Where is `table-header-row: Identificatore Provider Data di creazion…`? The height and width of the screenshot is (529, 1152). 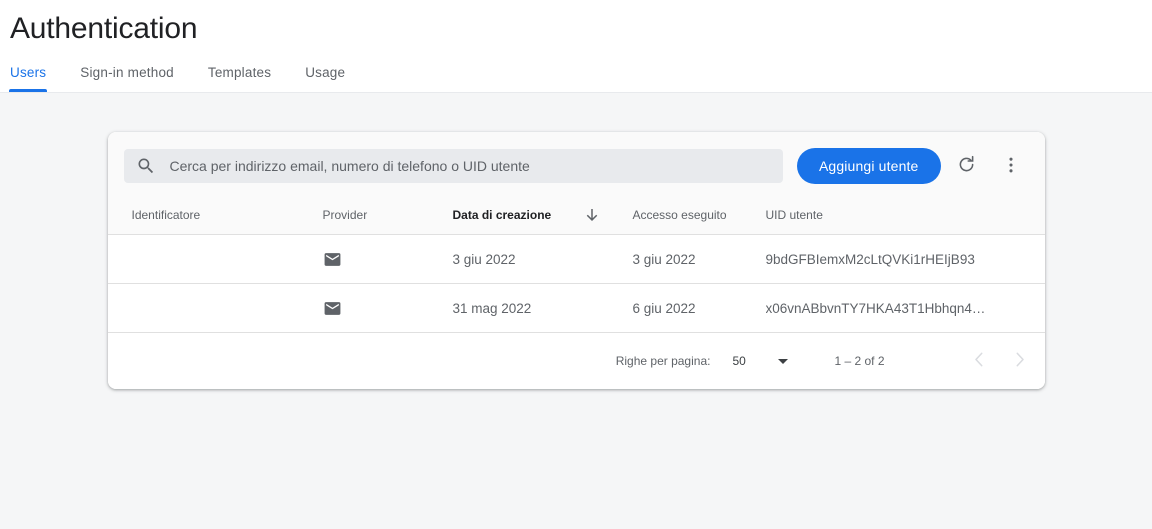 table-header-row: Identificatore Provider Data di creazion… is located at coordinates (576, 216).